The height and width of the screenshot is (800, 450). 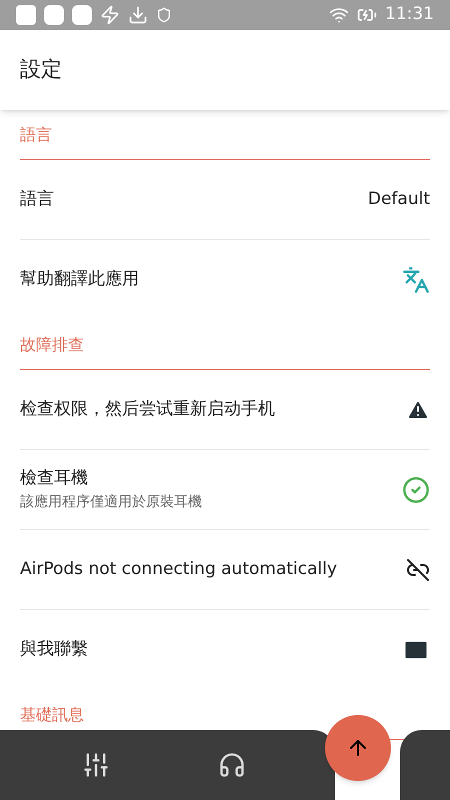 I want to click on row-subtitle: 該應用程序僅適用於原裝耳機, so click(x=111, y=502).